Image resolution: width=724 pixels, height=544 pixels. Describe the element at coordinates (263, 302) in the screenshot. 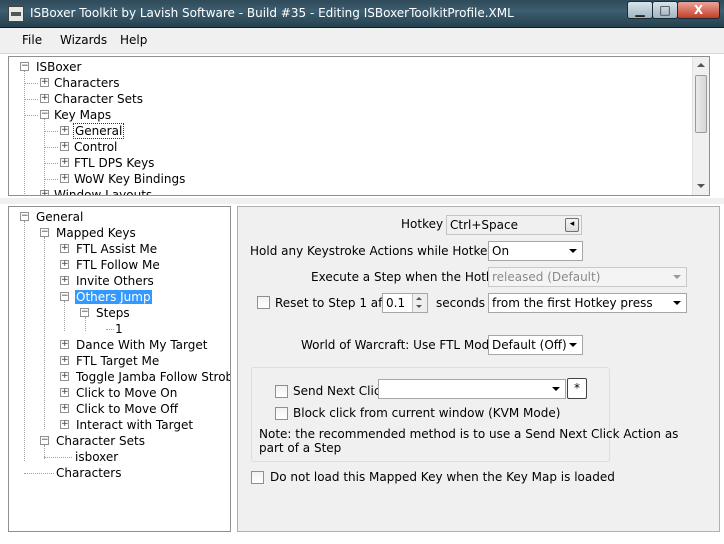

I see `reset-step-checkbox` at that location.